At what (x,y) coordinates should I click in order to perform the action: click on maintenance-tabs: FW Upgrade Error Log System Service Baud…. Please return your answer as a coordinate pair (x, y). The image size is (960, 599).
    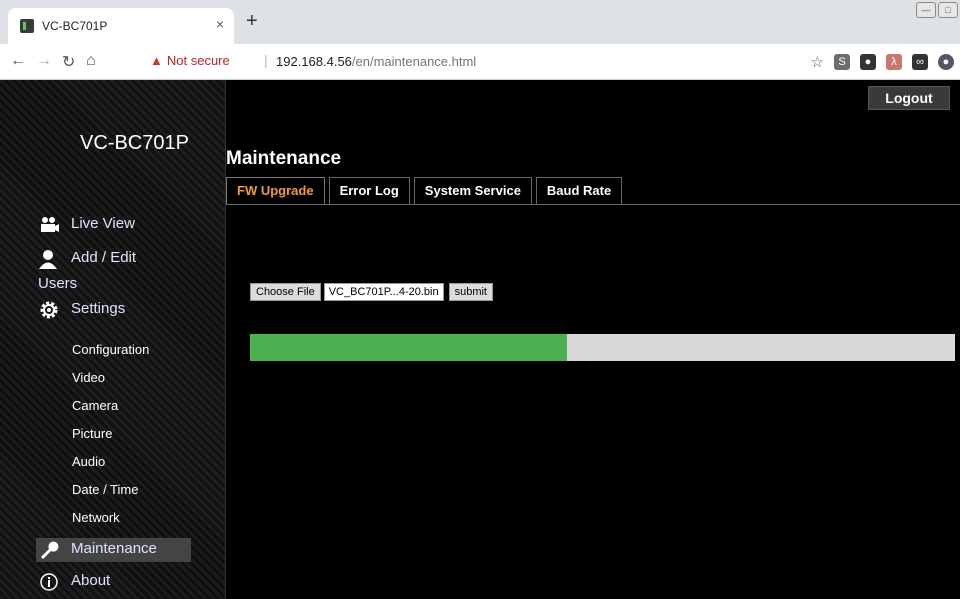
    Looking at the image, I should click on (424, 190).